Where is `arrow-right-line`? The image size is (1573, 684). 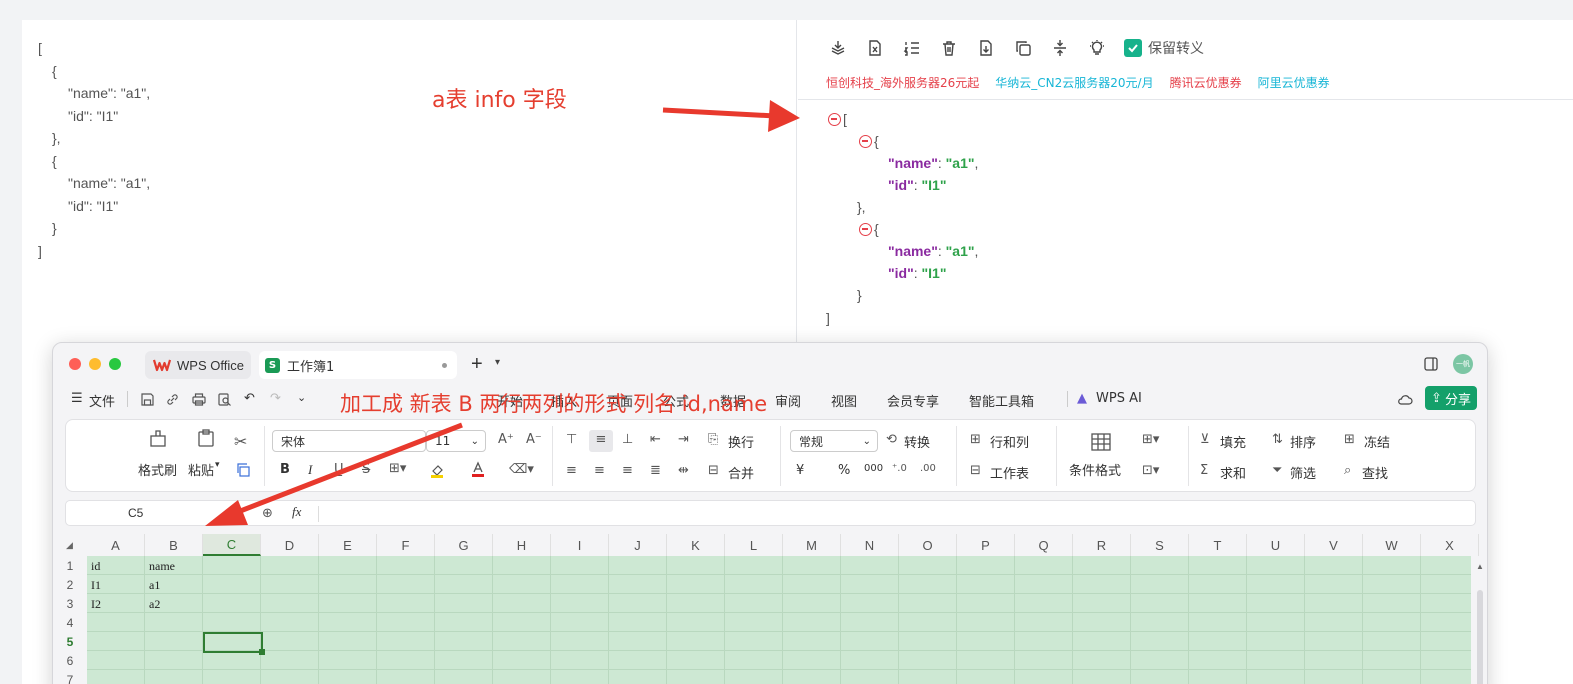 arrow-right-line is located at coordinates (719, 113).